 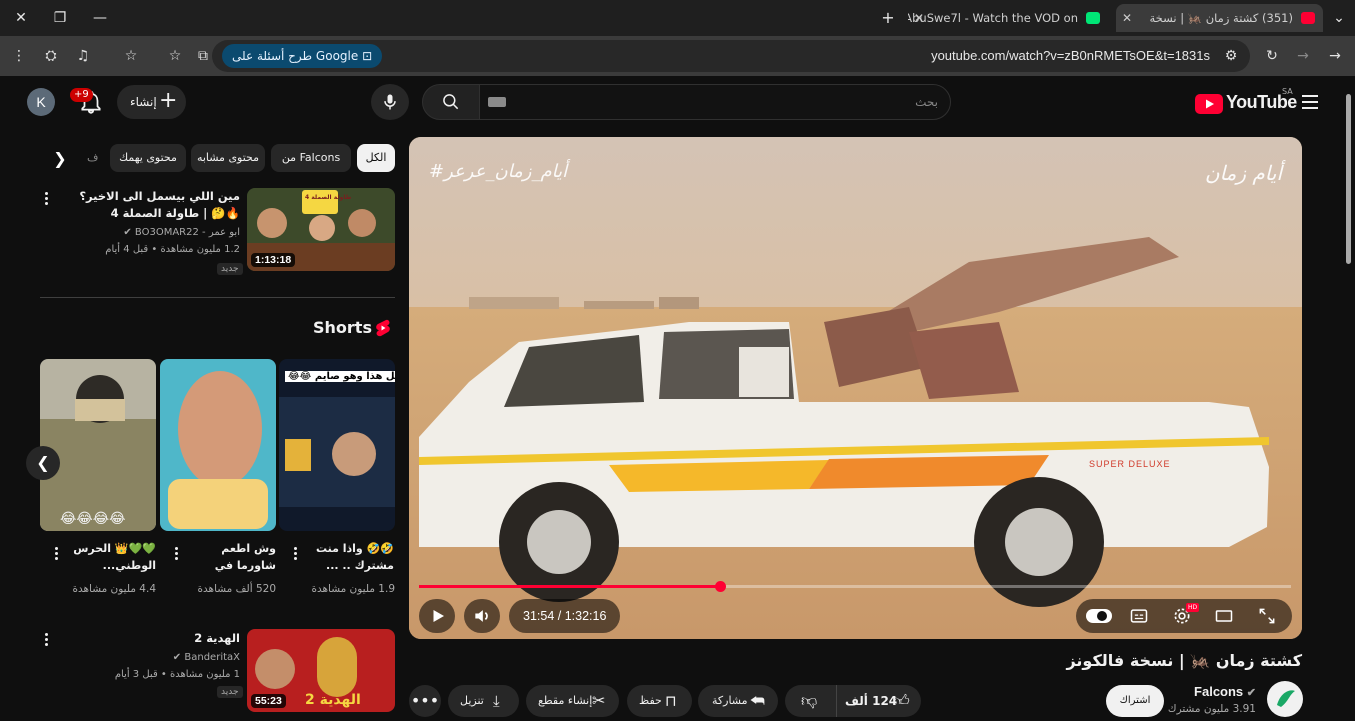 I want to click on plus-icon: +, so click(x=168, y=100).